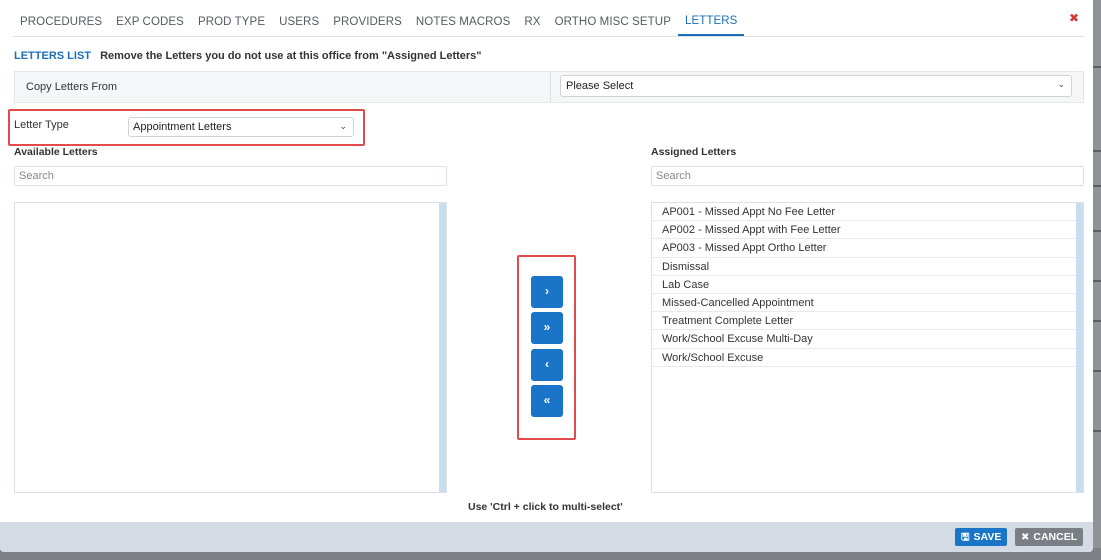  What do you see at coordinates (613, 22) in the screenshot?
I see `tab-ortho-misc-setup: ORTHO MISC SETUP` at bounding box center [613, 22].